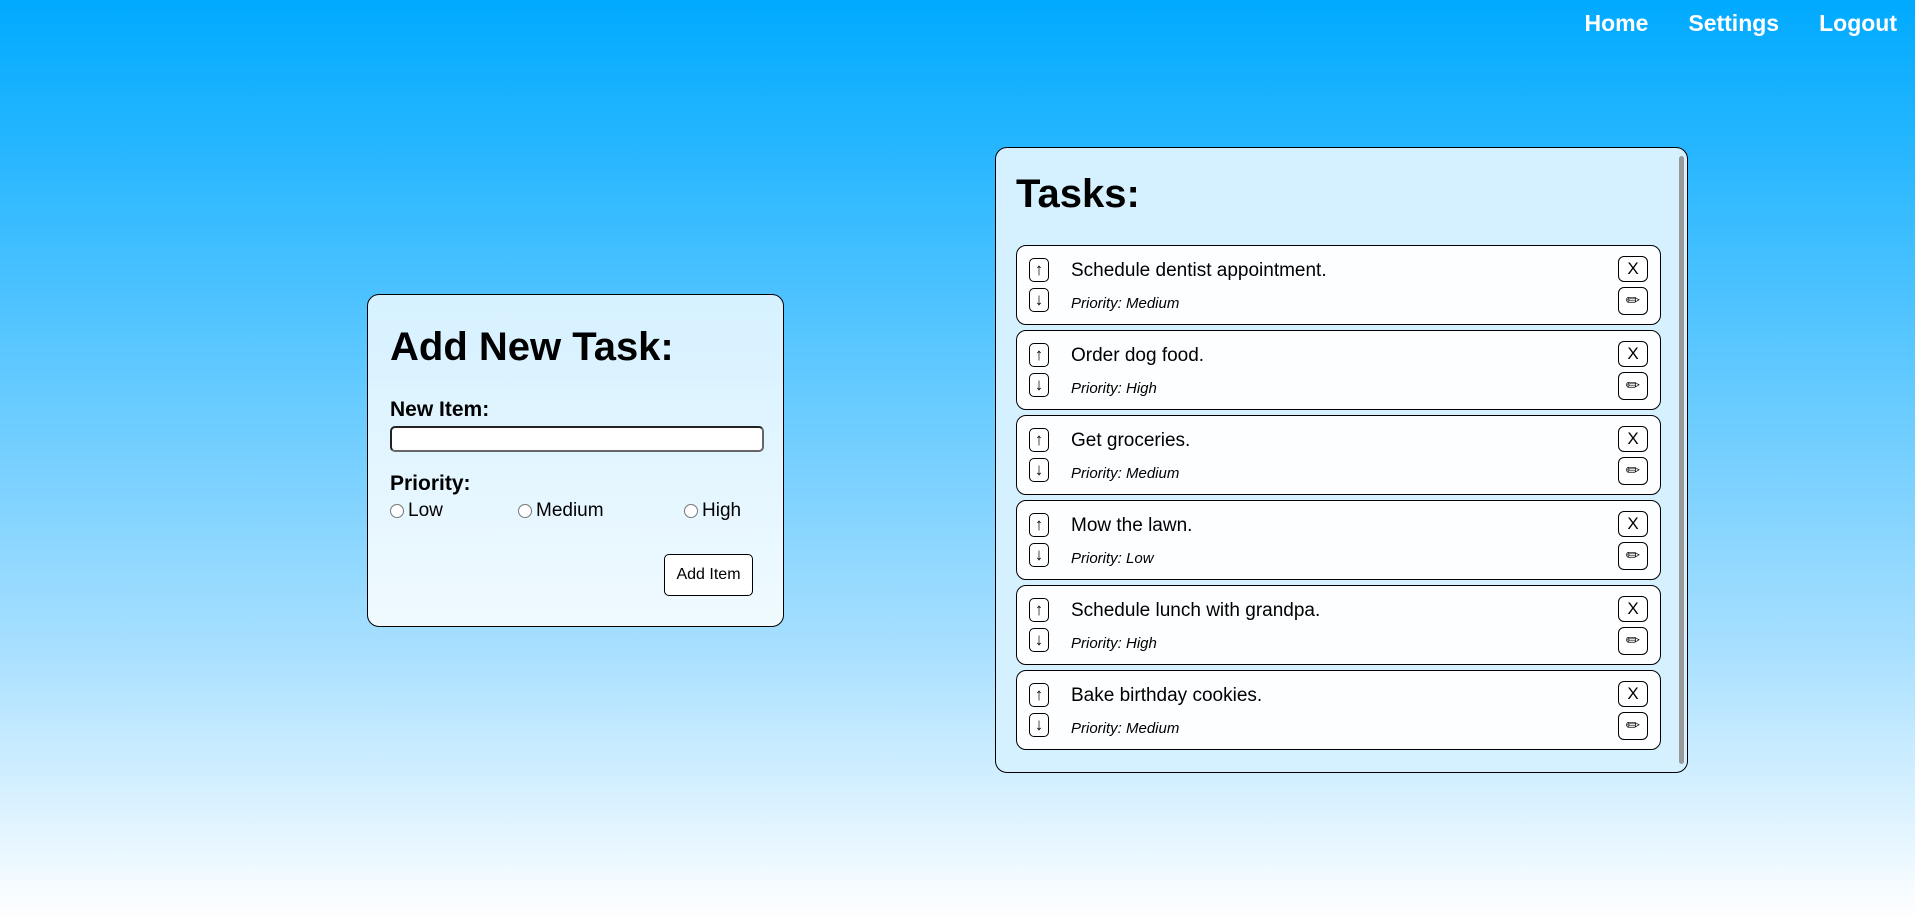  Describe the element at coordinates (577, 439) in the screenshot. I see `new-item-input` at that location.